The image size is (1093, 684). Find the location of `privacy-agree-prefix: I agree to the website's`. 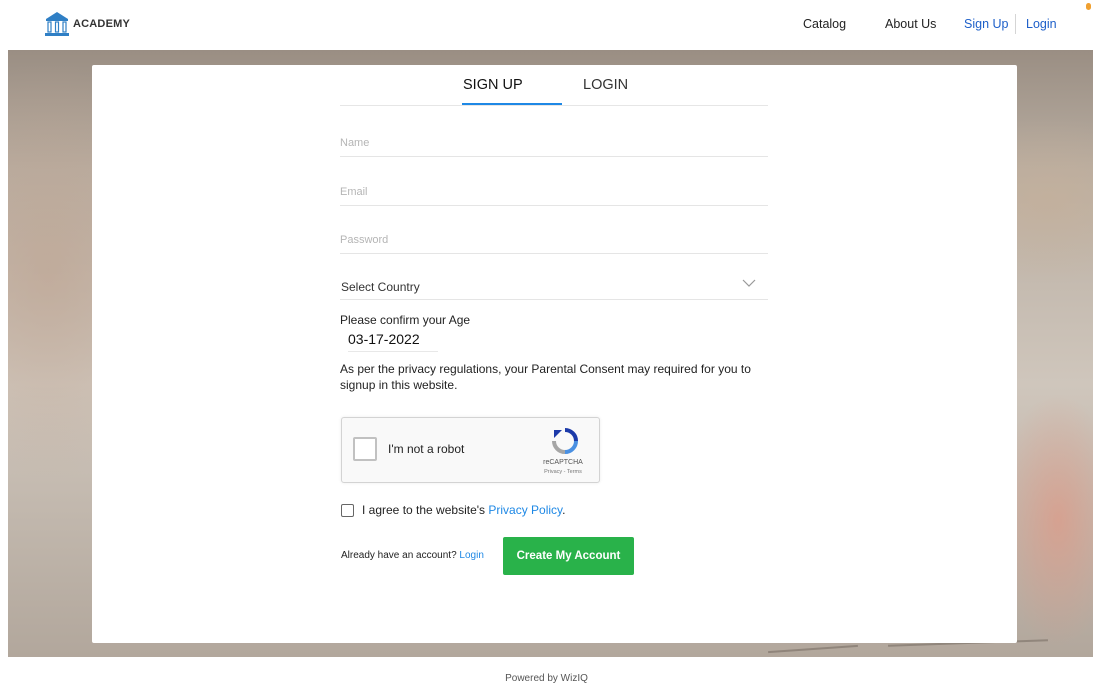

privacy-agree-prefix: I agree to the website's is located at coordinates (425, 510).